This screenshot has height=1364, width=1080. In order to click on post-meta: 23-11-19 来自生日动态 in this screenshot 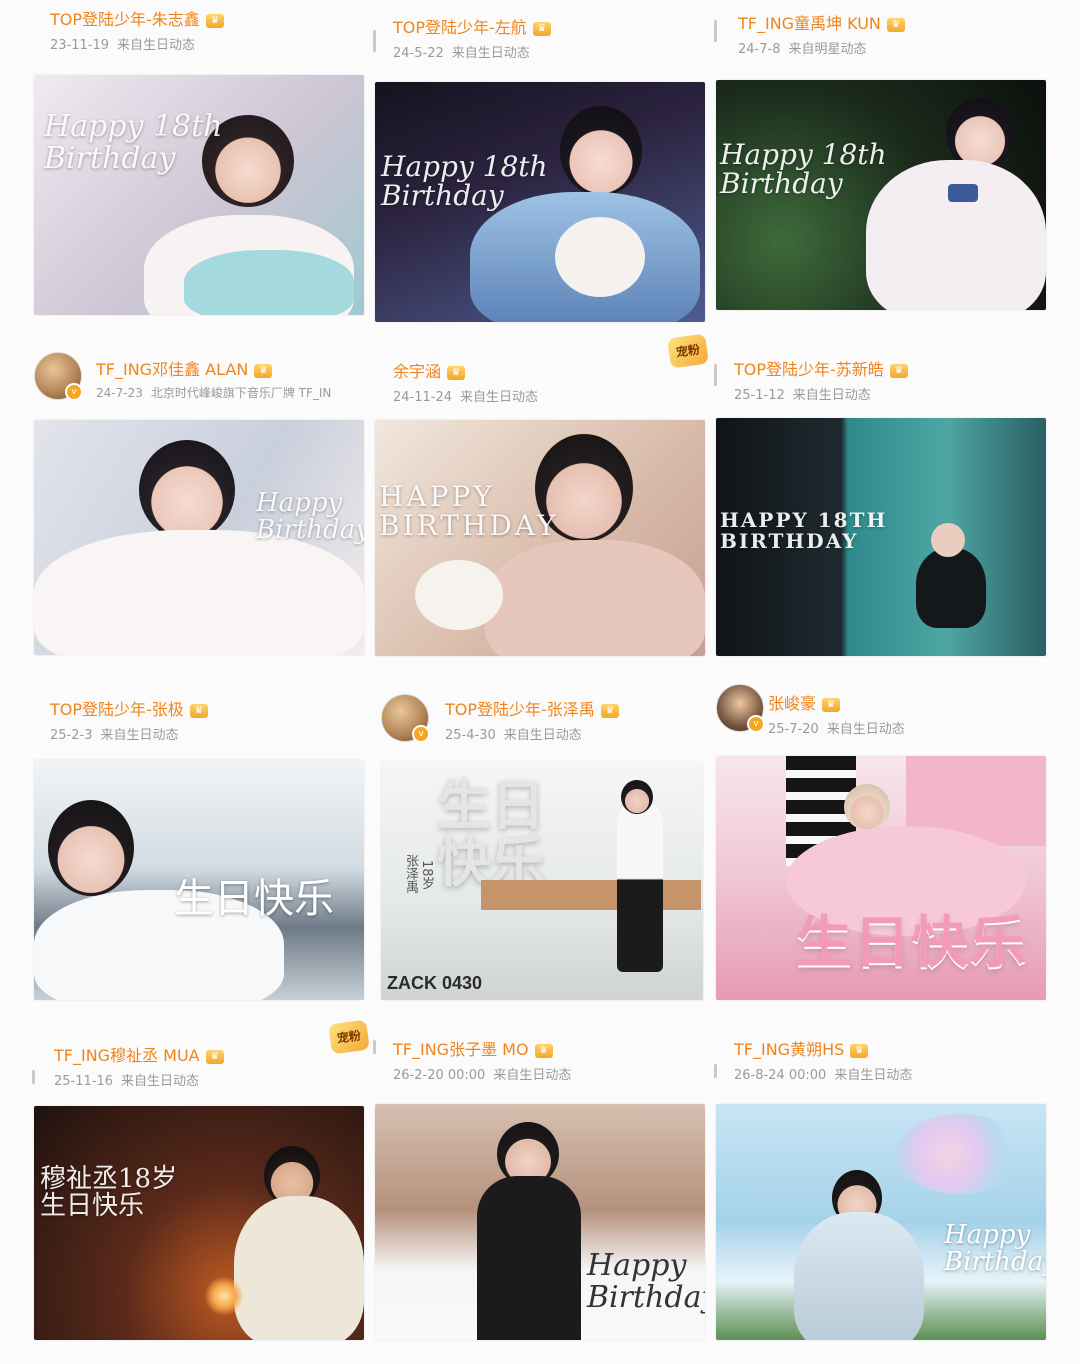, I will do `click(123, 45)`.